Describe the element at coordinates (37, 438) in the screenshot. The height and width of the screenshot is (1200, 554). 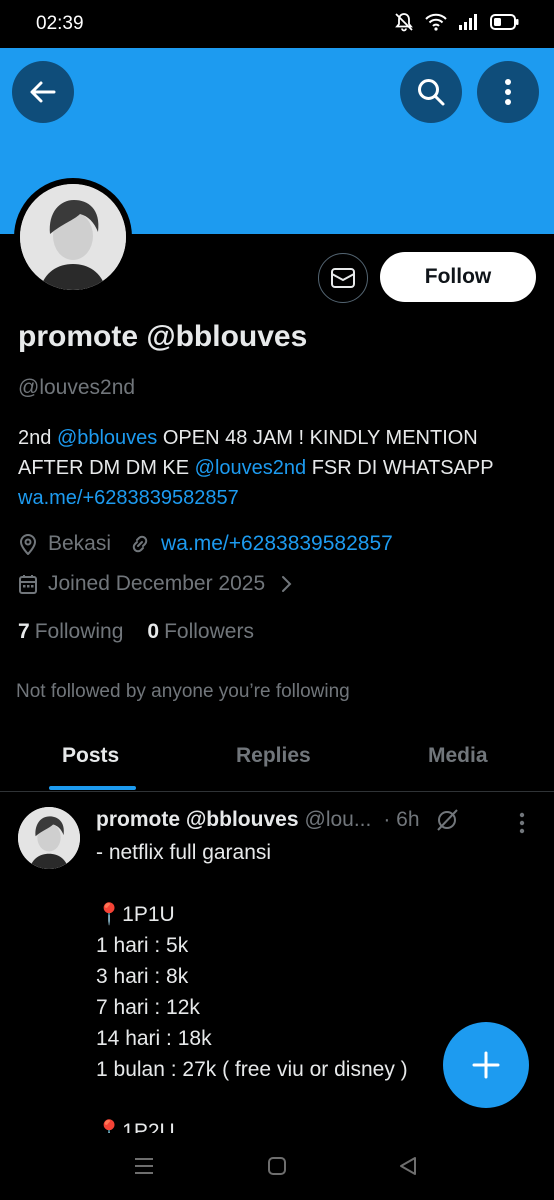
I see `bio-text: 2nd` at that location.